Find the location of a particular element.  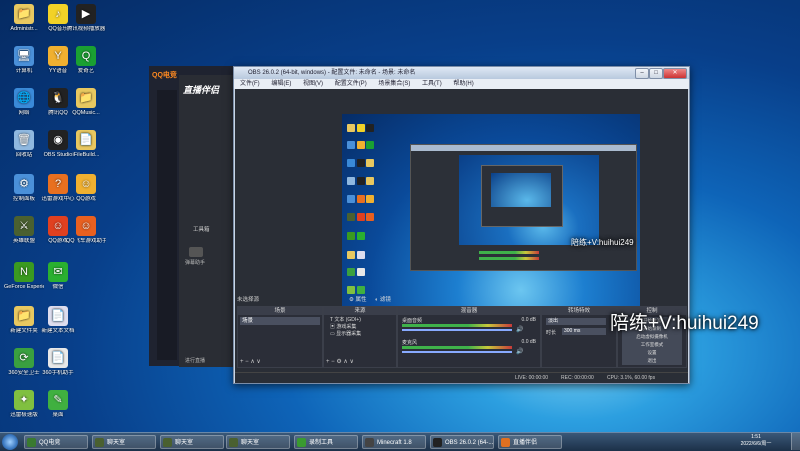

desktop-icon: Q 爱奇艺 is located at coordinates (86, 60).